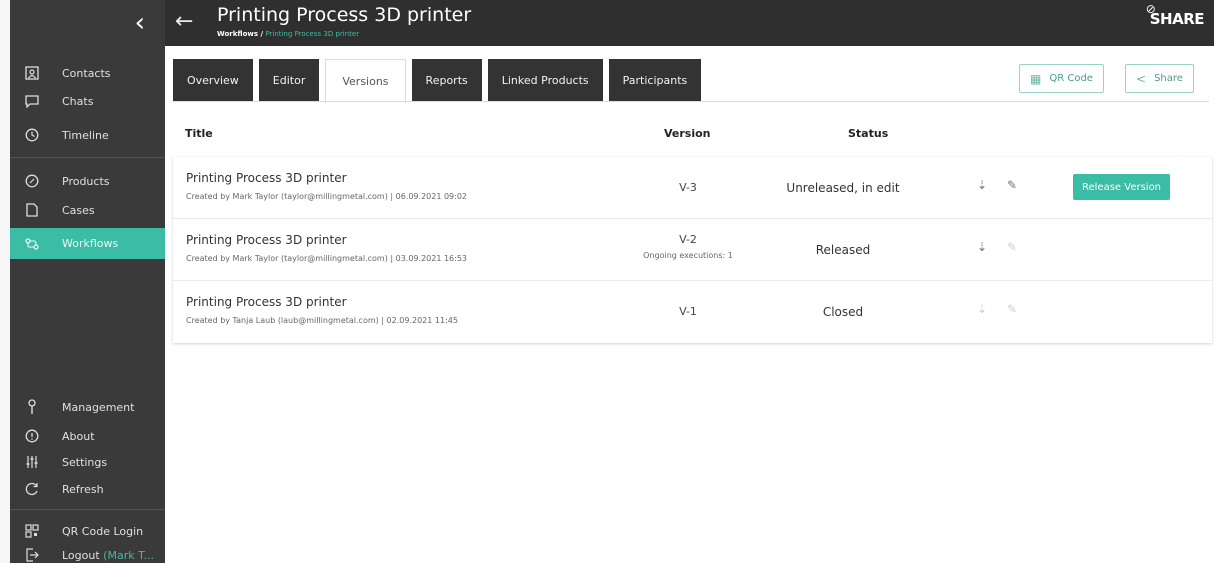 The height and width of the screenshot is (563, 1214). I want to click on qr-code-button: ▦ QR Code, so click(1061, 78).